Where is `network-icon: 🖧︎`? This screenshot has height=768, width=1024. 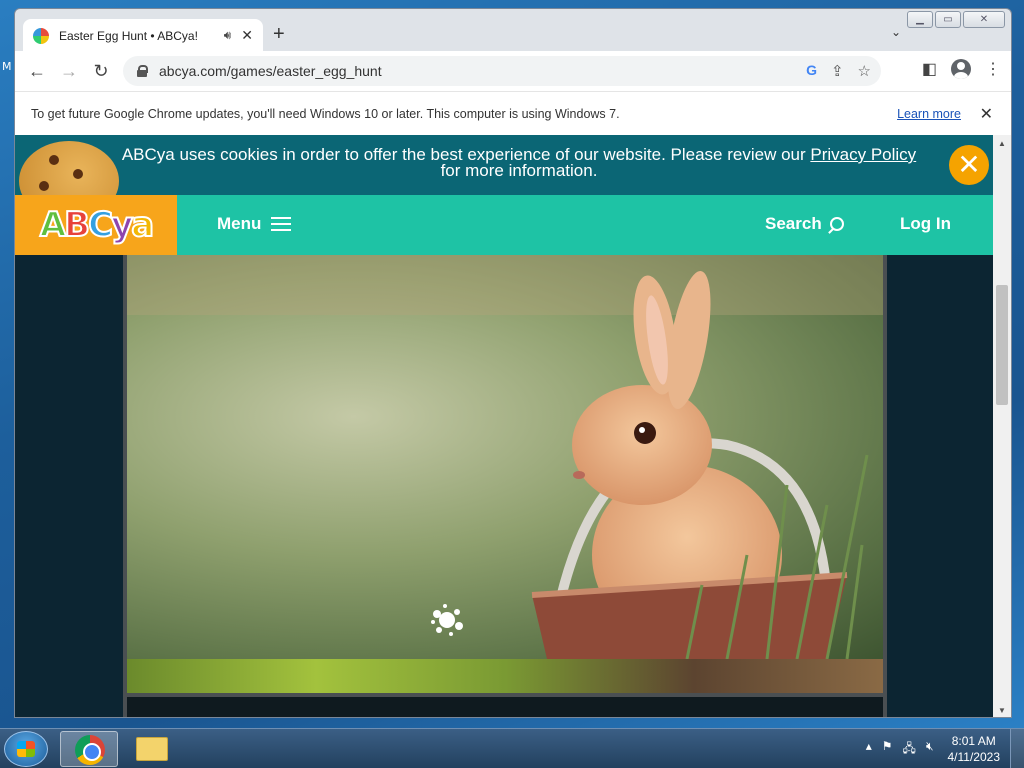 network-icon: 🖧︎ is located at coordinates (909, 749).